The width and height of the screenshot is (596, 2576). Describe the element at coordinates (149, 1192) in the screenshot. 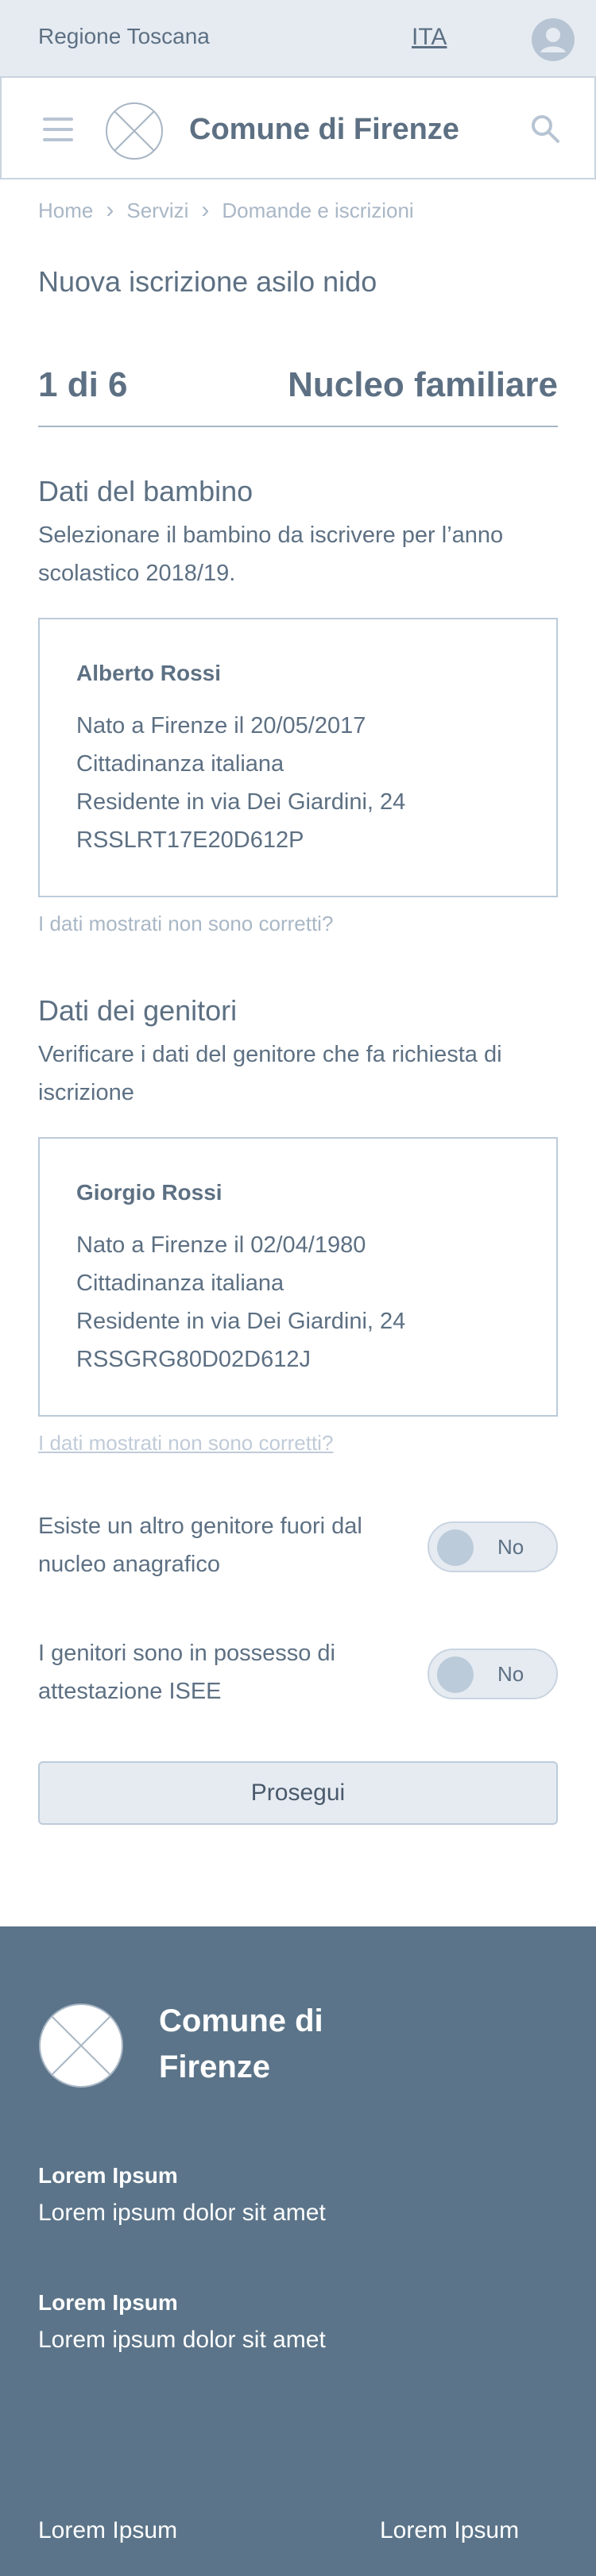

I see `parent-name: Giorgio Rossi` at that location.